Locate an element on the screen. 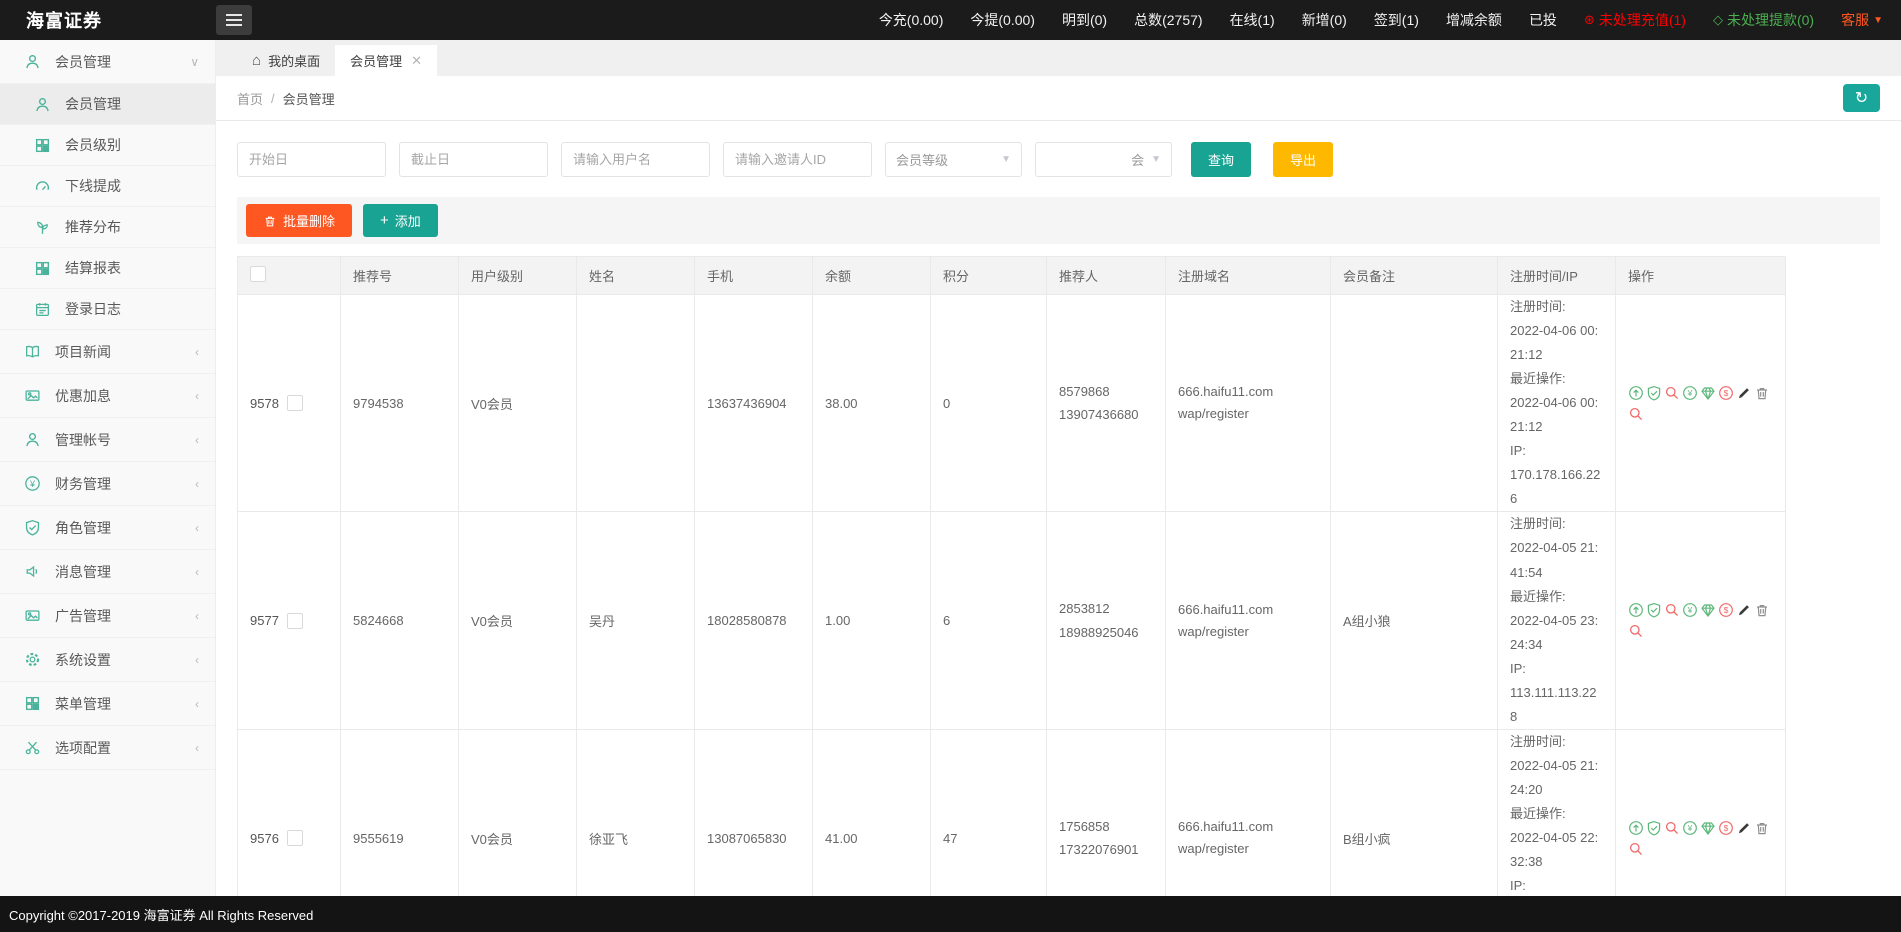  tab-member-management: 会员管理 ✕ is located at coordinates (386, 60).